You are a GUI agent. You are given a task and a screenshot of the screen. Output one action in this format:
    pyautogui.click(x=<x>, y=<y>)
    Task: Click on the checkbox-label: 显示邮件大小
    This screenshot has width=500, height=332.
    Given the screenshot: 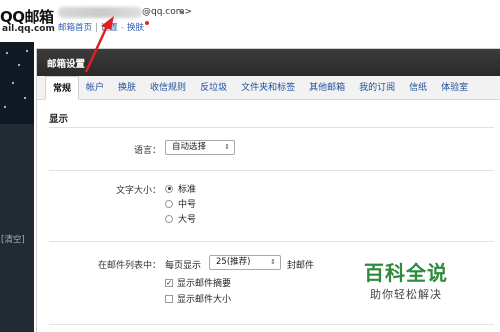 What is the action you would take?
    pyautogui.click(x=204, y=300)
    